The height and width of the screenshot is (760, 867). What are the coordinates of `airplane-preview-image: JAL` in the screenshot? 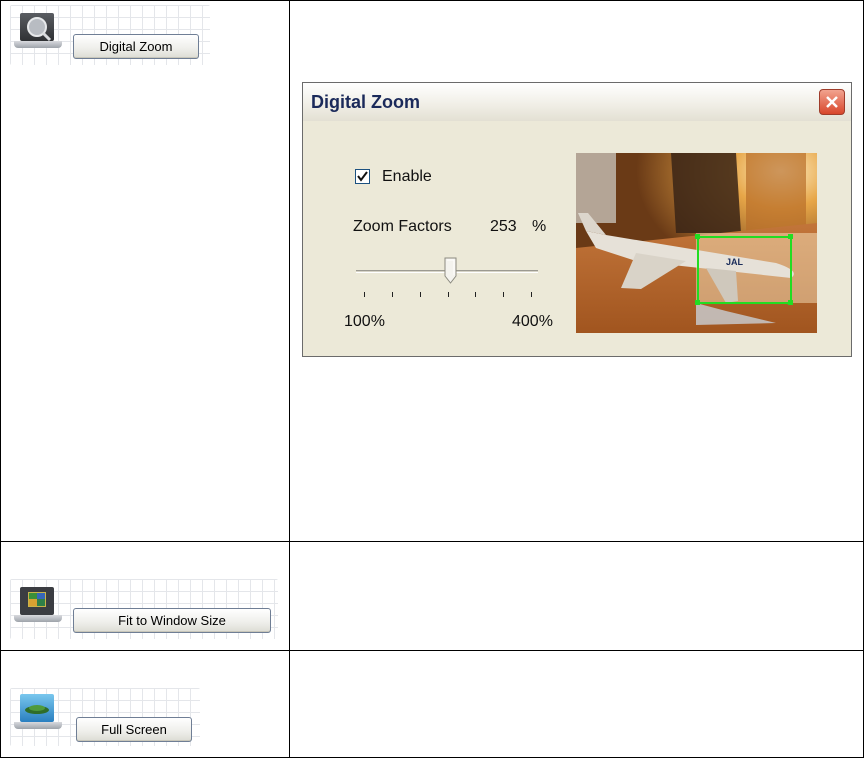 It's located at (696, 243).